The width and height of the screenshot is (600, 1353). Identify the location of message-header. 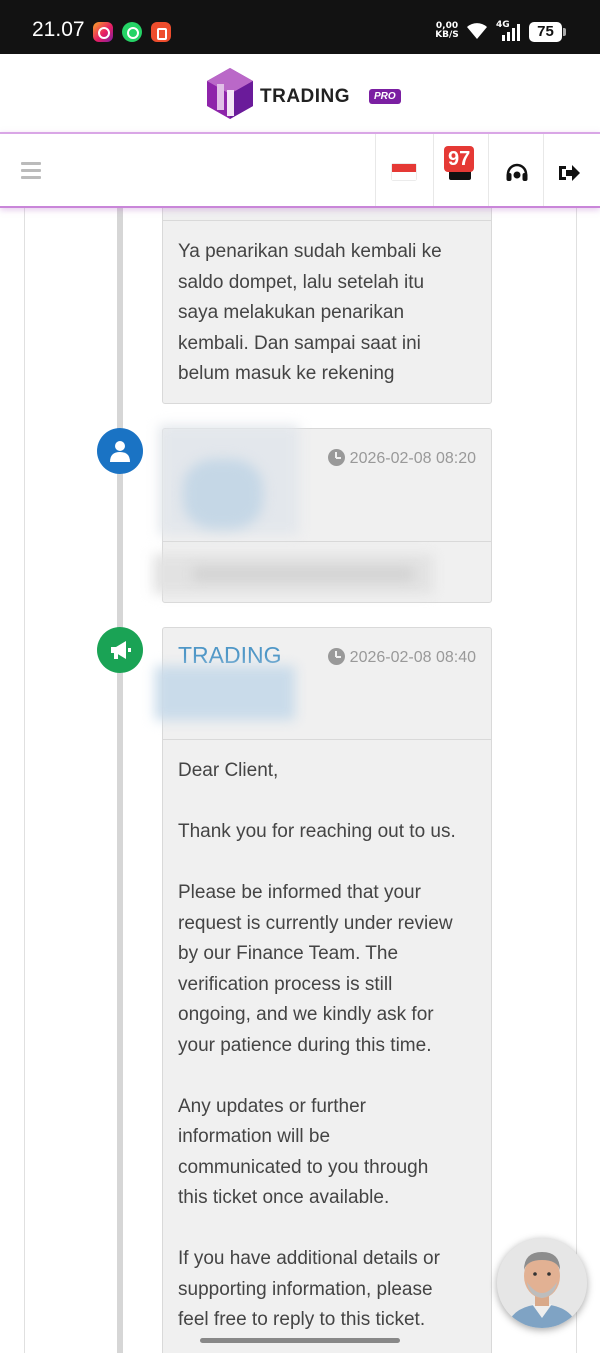
(327, 214).